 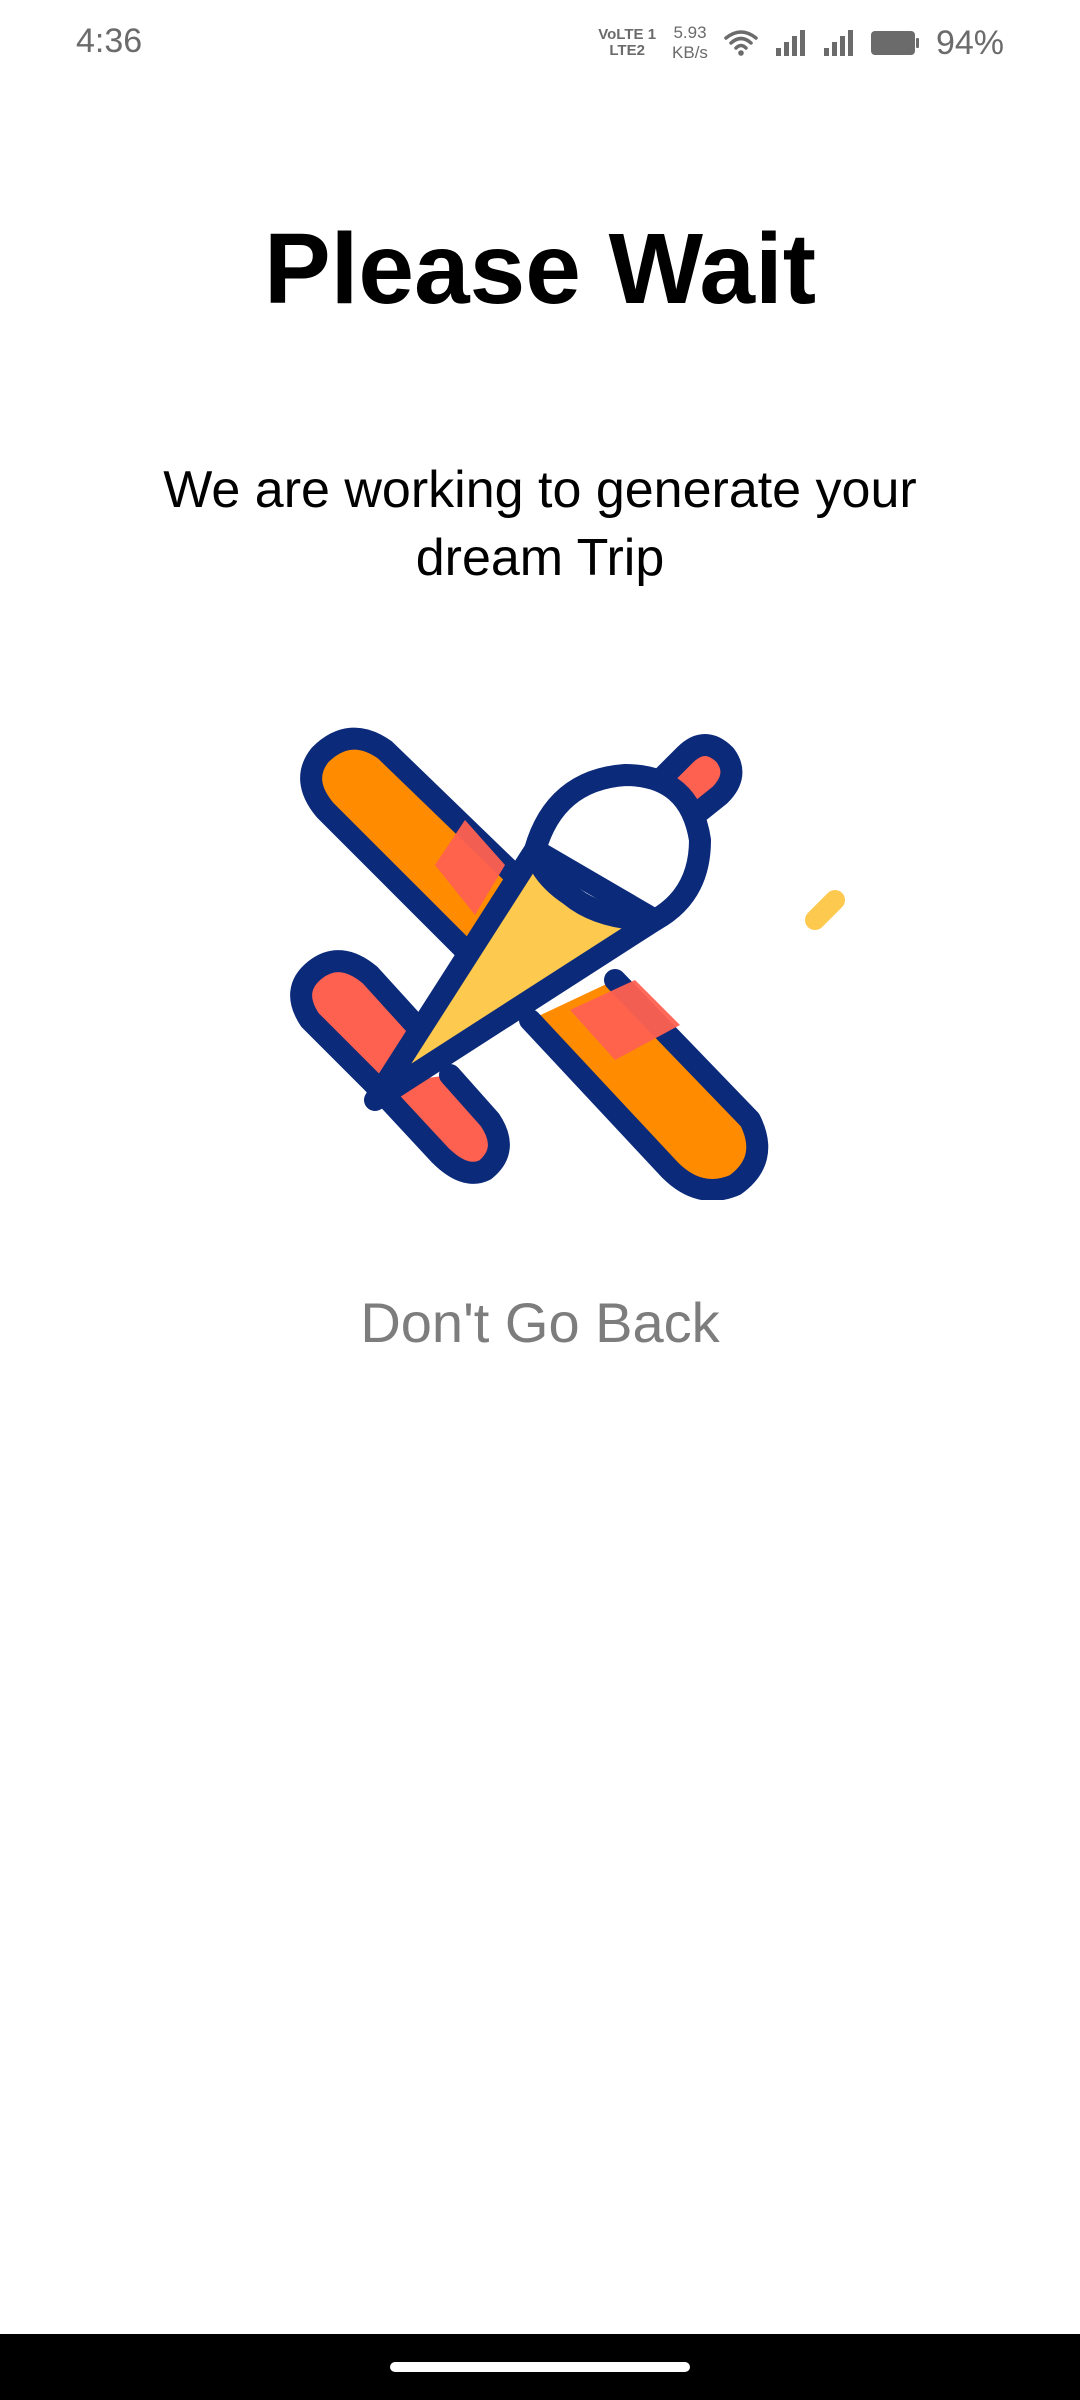 What do you see at coordinates (570, 940) in the screenshot?
I see `airplane-icon` at bounding box center [570, 940].